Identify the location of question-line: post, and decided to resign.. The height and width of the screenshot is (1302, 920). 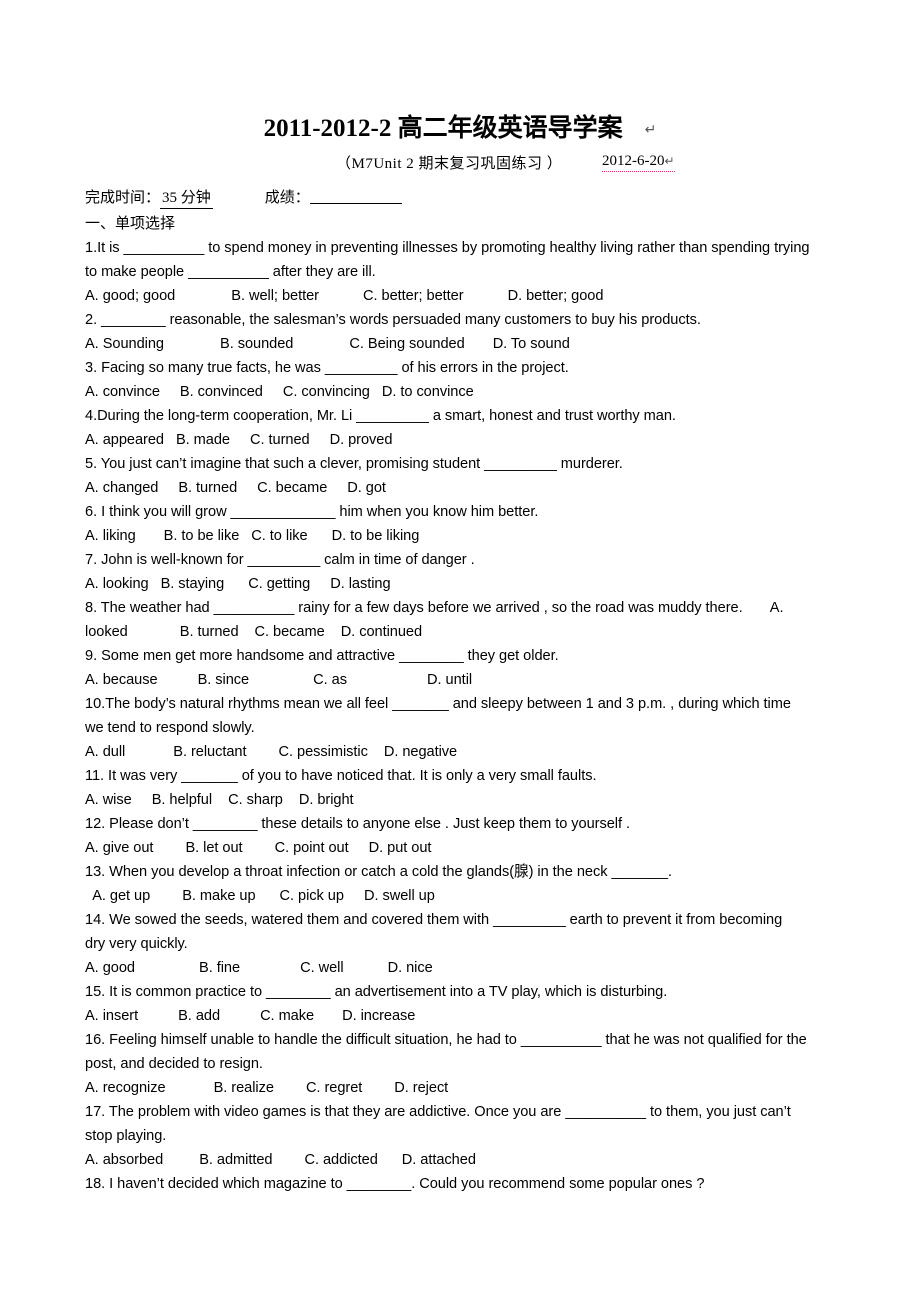
(174, 1064).